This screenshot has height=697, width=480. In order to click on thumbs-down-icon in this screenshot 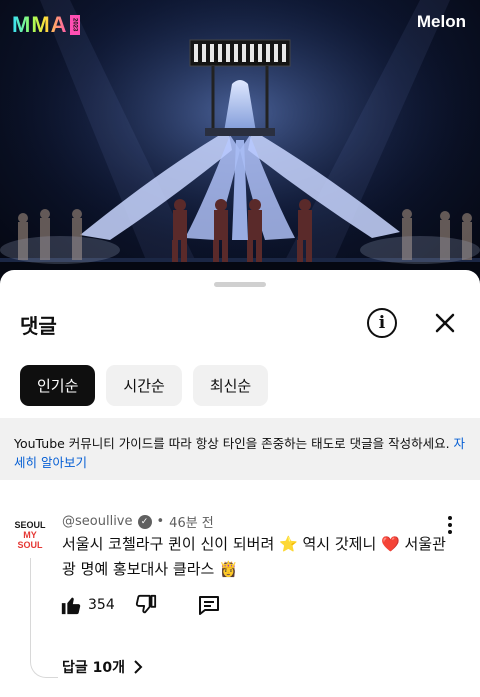, I will do `click(145, 604)`.